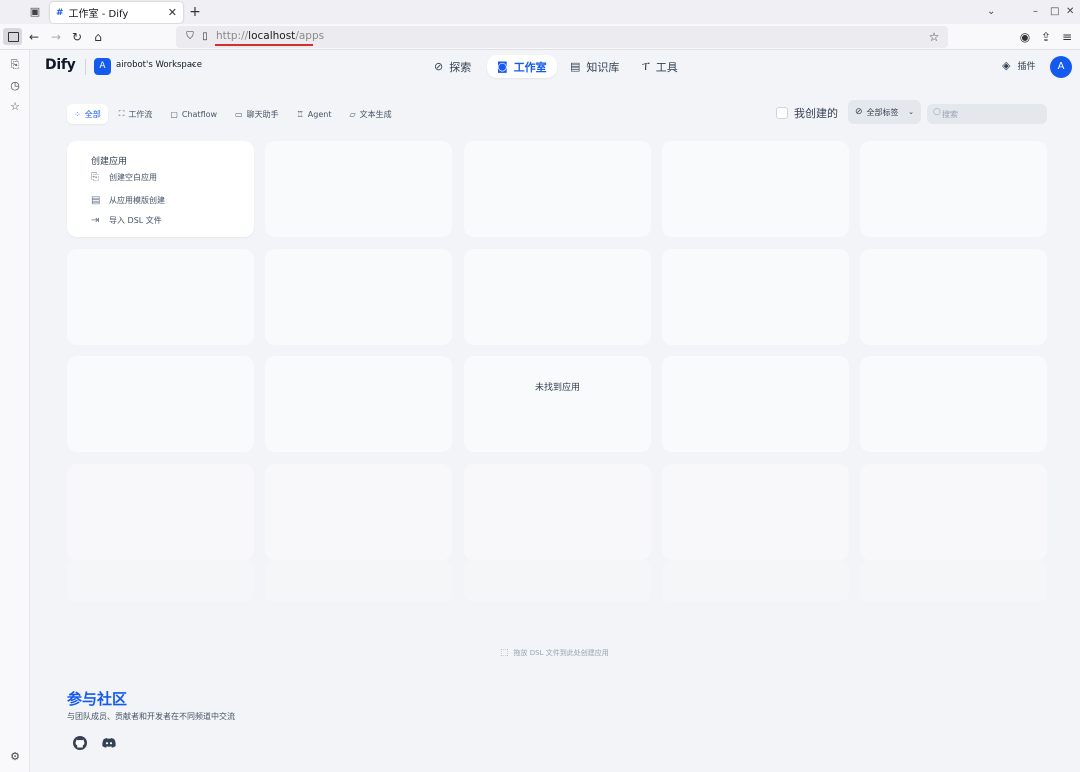 This screenshot has width=1080, height=772. Describe the element at coordinates (160, 189) in the screenshot. I see `create-app-card: 创建应用 ⎘ 创建空白应用 ▤ 从应用模版创建 ⇥ 导入 DSL 文件` at that location.